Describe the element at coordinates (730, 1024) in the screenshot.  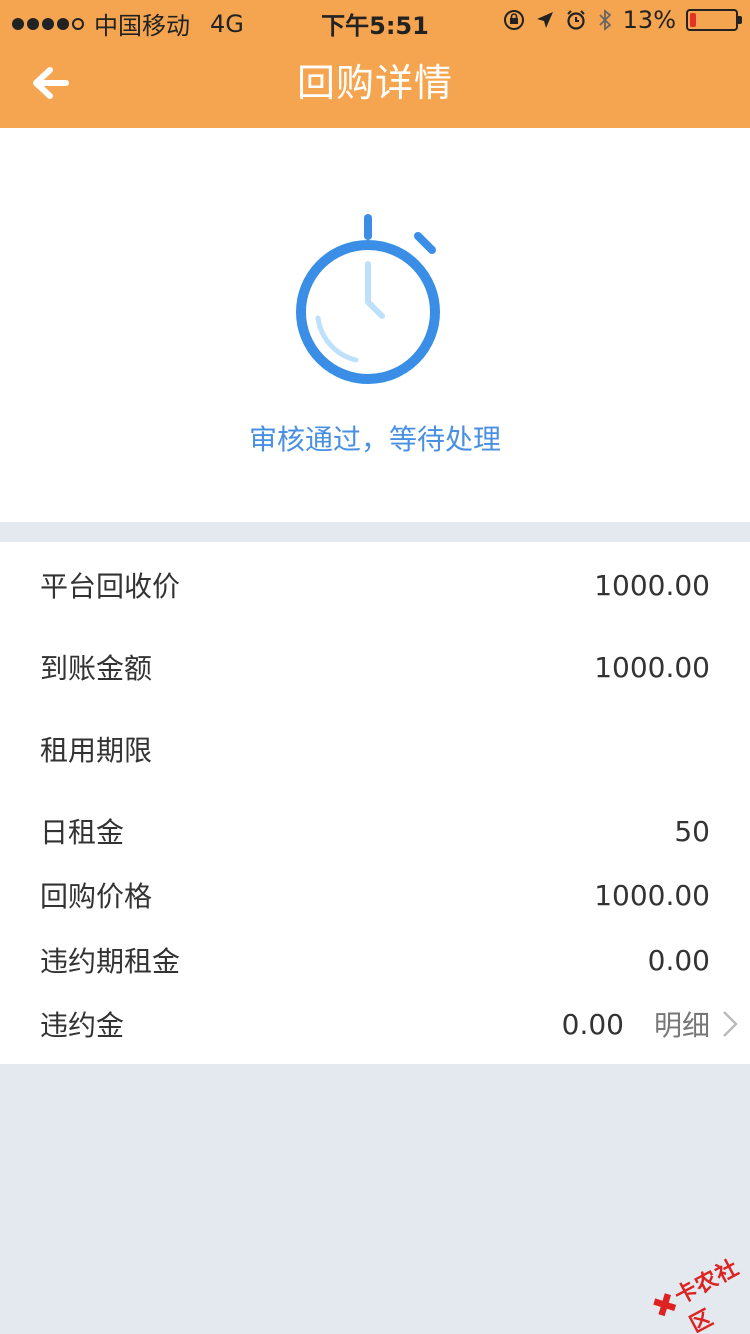
I see `chevron-right-icon` at that location.